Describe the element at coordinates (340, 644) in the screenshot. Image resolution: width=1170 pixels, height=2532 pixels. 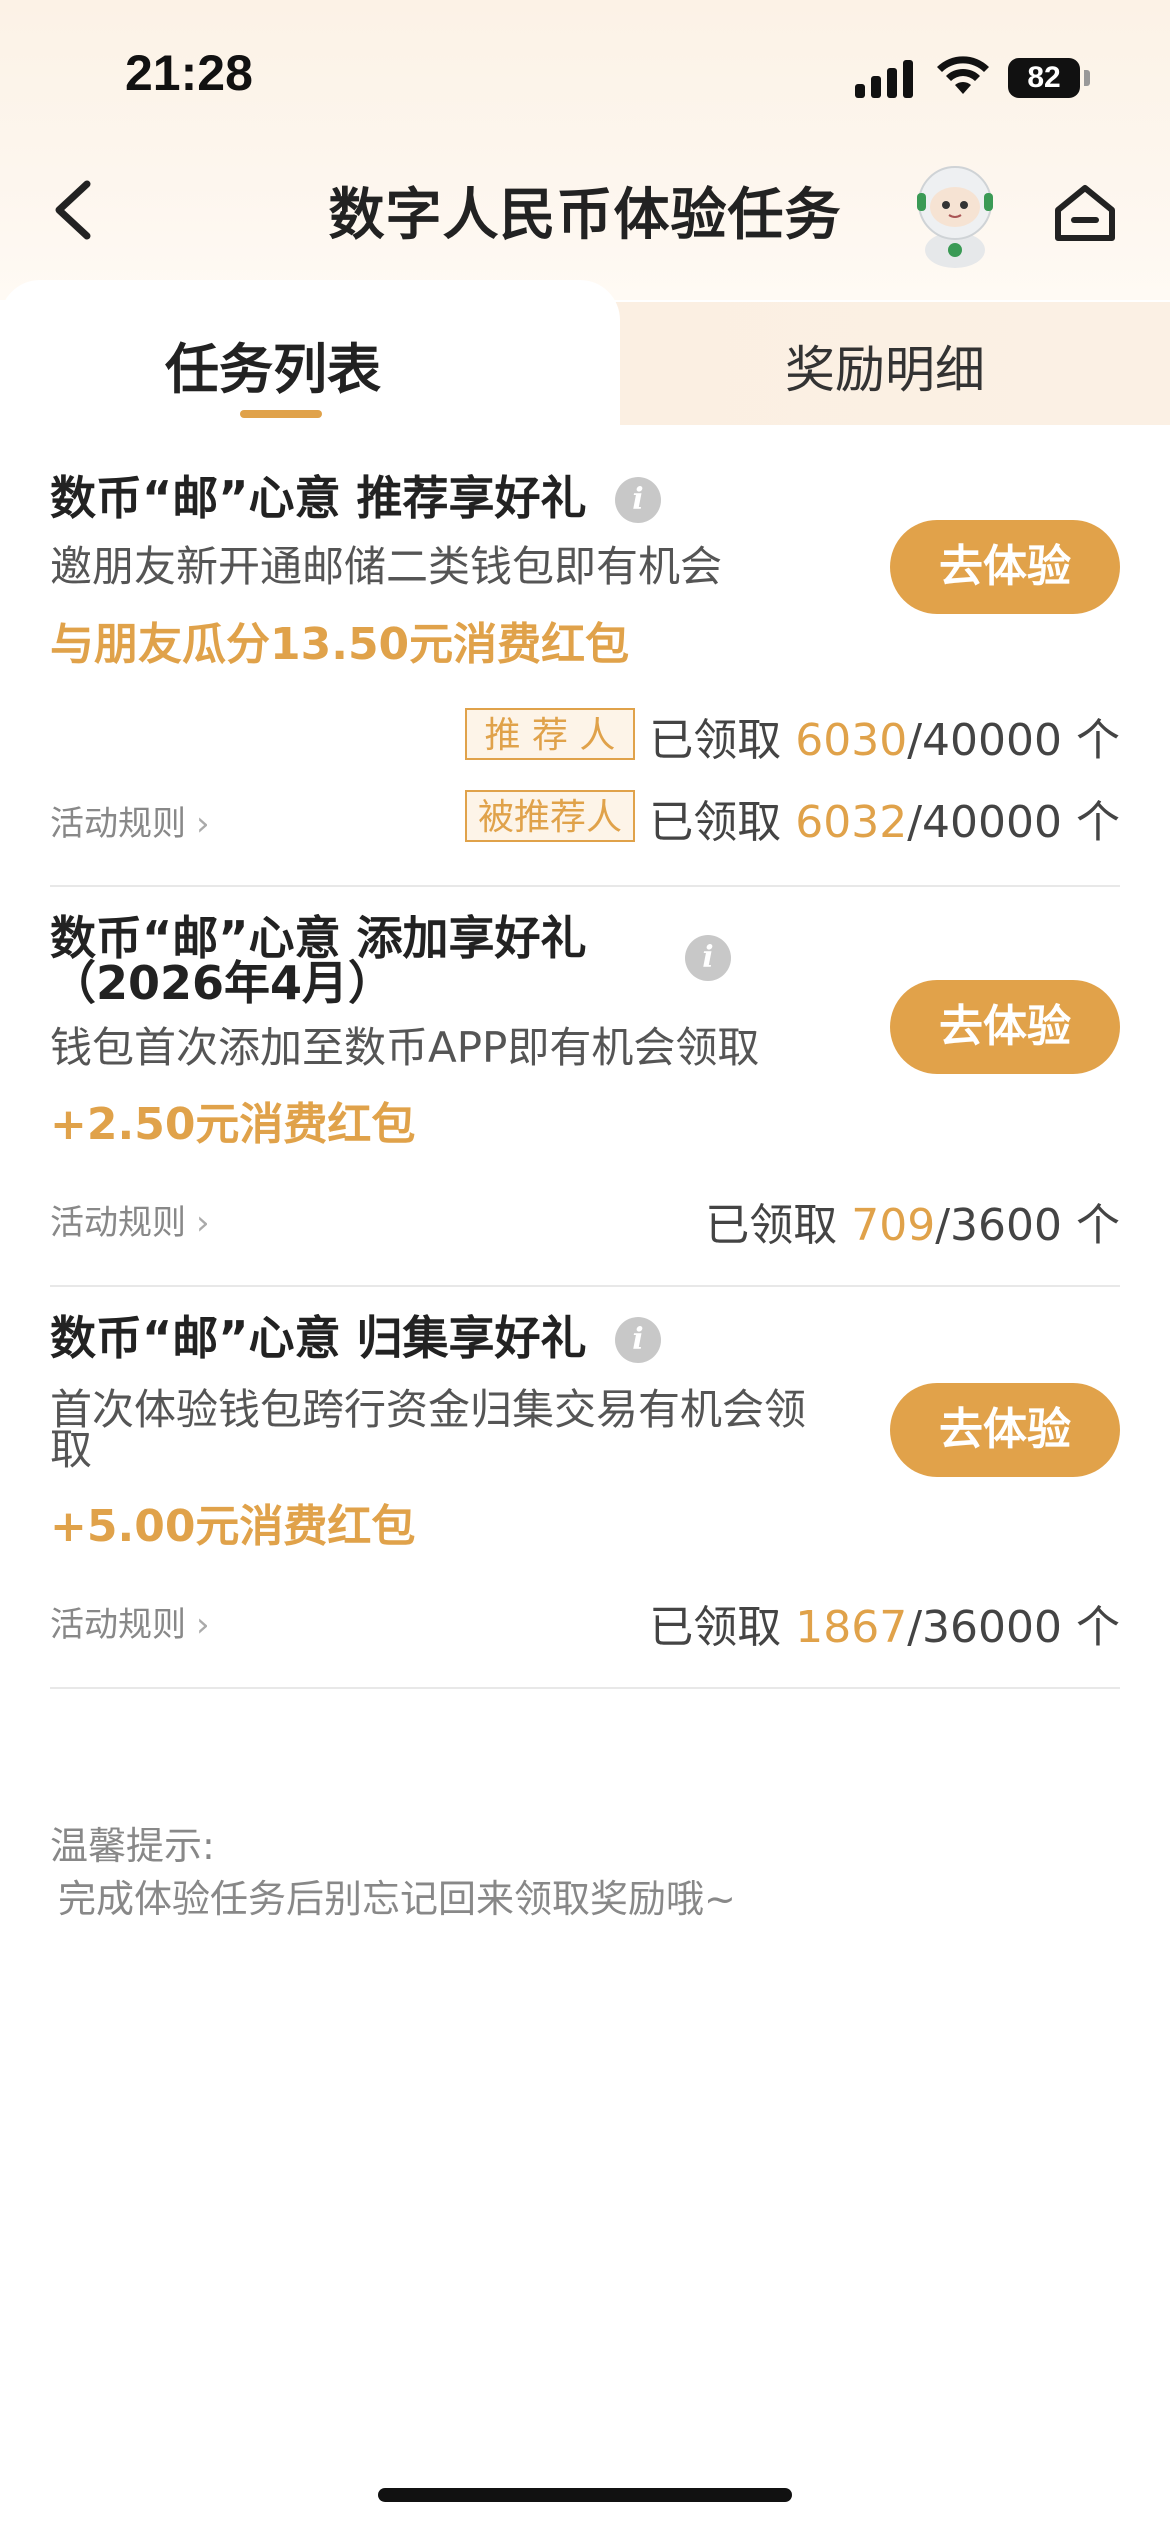
I see `task-reward: 与朋友瓜分13.50元消费红包` at that location.